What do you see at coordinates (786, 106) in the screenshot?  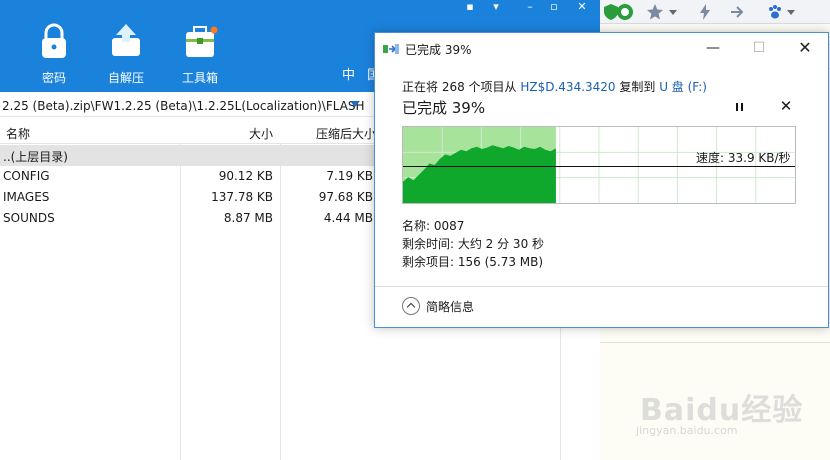 I see `cancel-button: ✕` at bounding box center [786, 106].